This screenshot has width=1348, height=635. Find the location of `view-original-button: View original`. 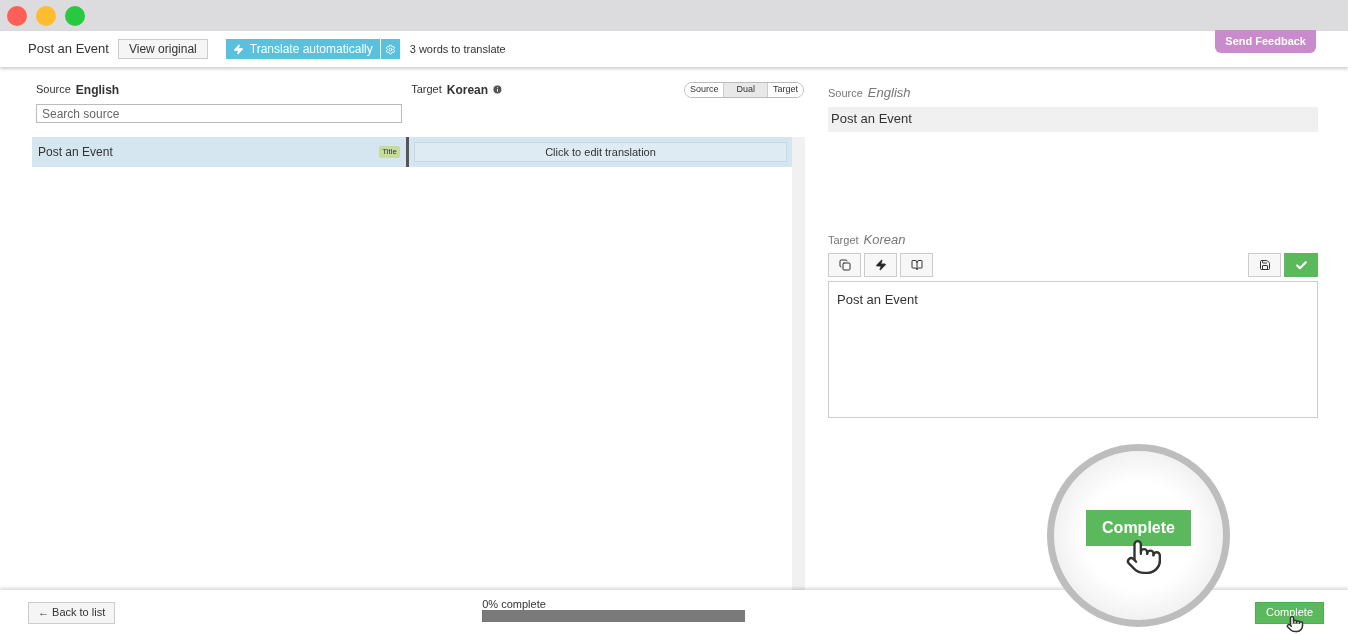

view-original-button: View original is located at coordinates (162, 49).